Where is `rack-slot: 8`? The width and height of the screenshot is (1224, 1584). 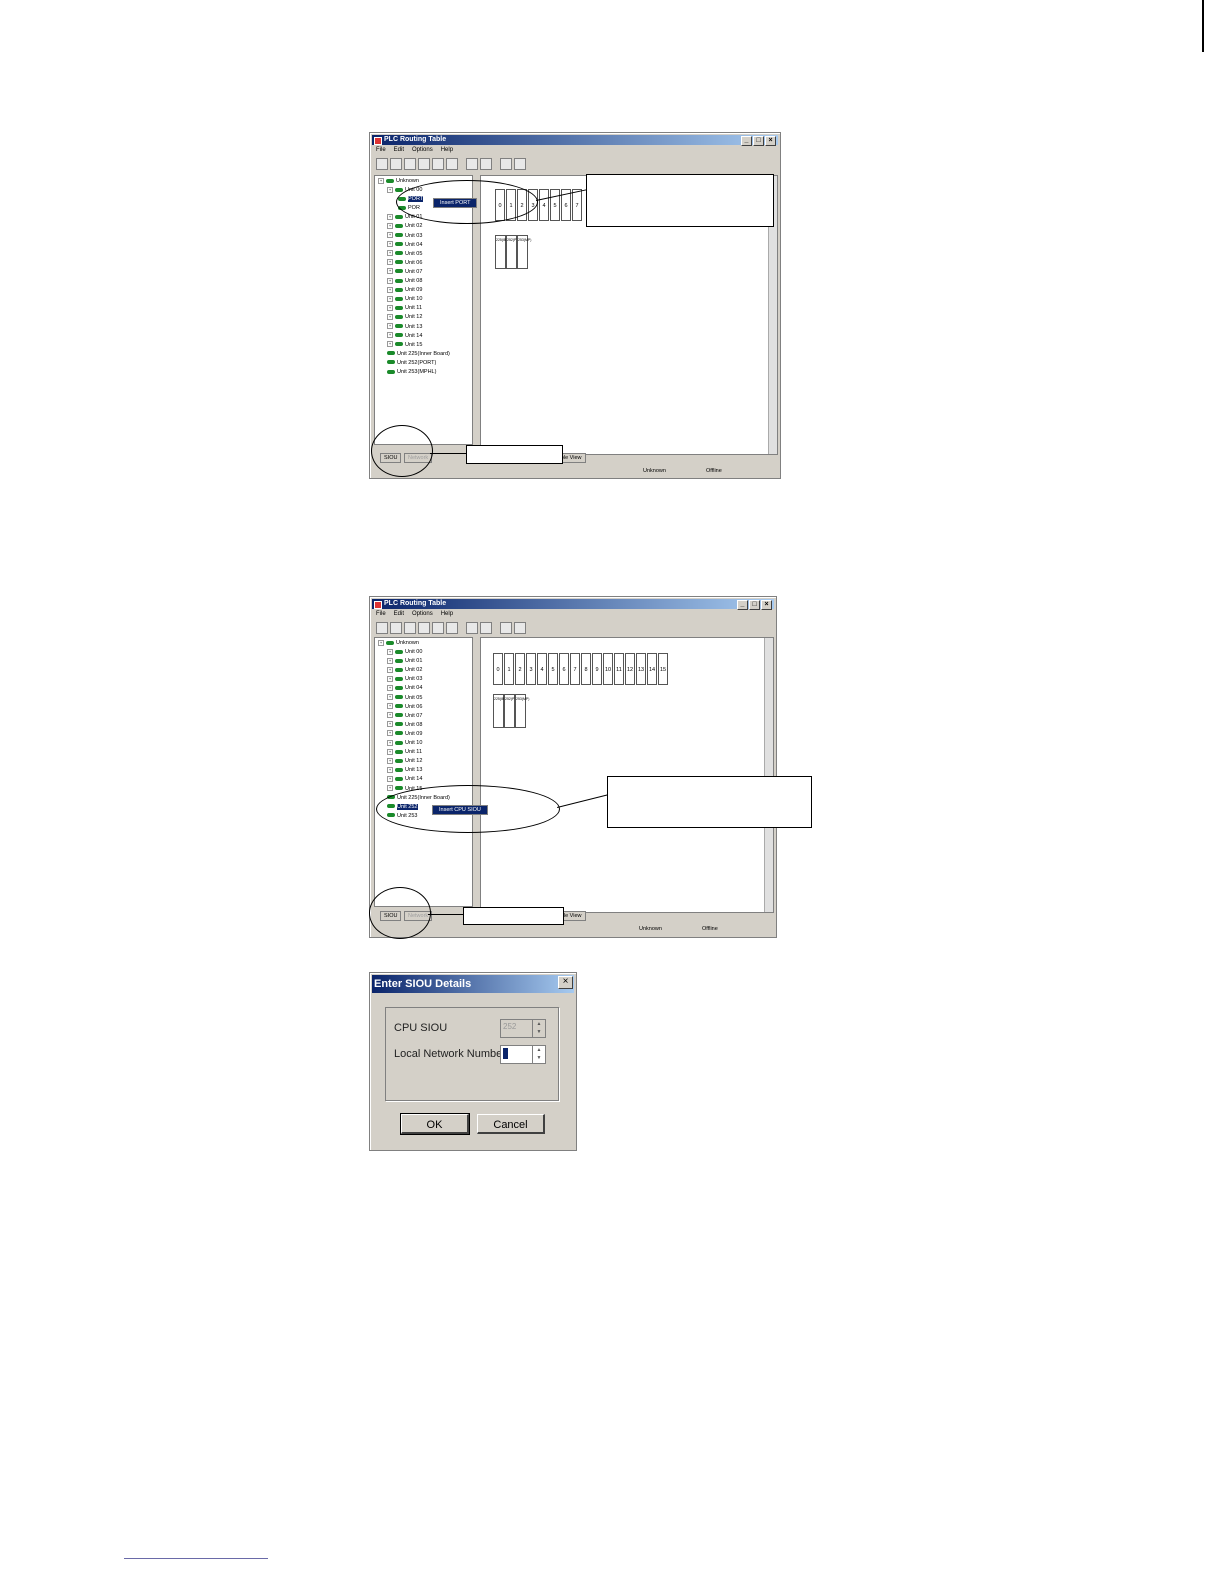
rack-slot: 8 is located at coordinates (586, 669).